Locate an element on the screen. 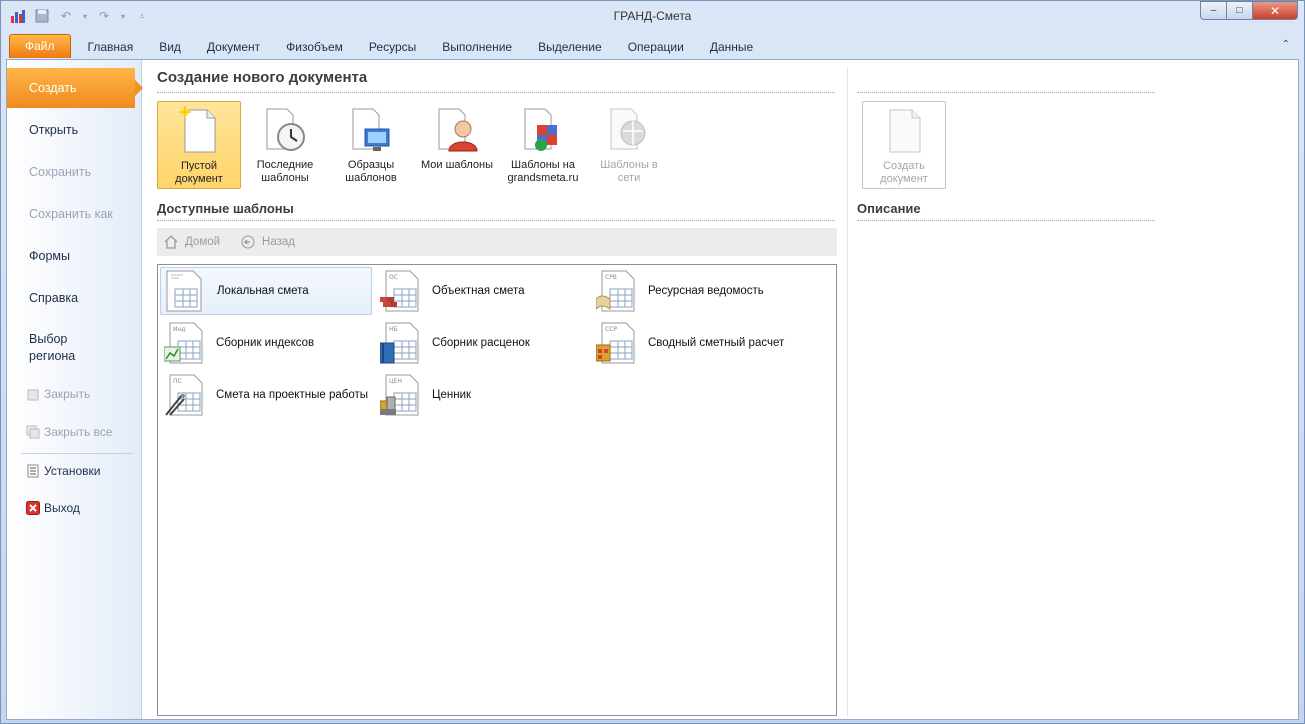 The width and height of the screenshot is (1305, 724). tile-my-templates-line1: Мои шаблоны is located at coordinates (457, 165).